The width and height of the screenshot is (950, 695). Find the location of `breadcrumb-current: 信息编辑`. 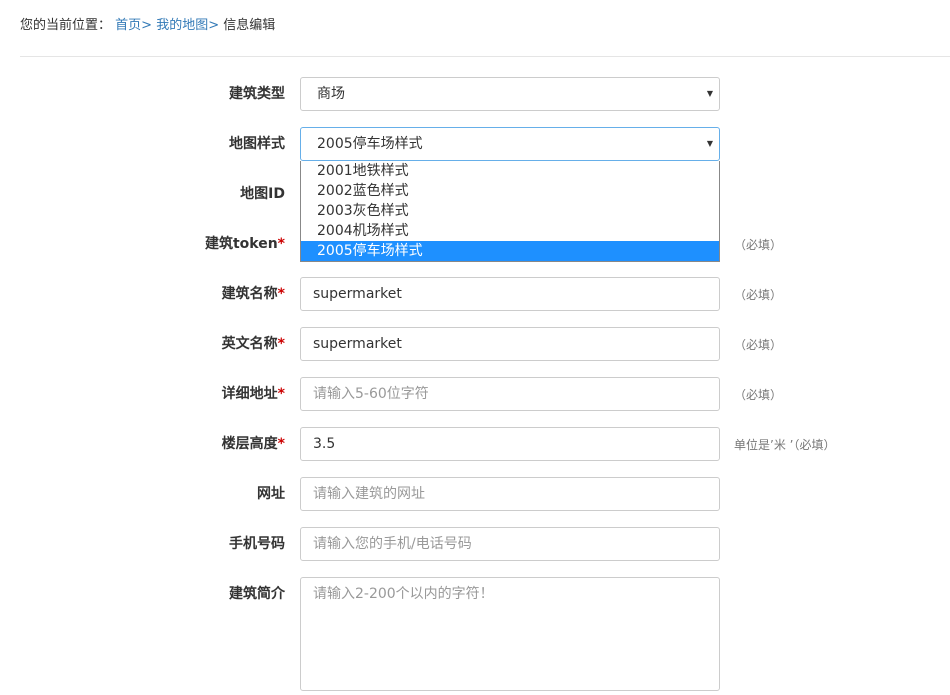

breadcrumb-current: 信息编辑 is located at coordinates (249, 25).